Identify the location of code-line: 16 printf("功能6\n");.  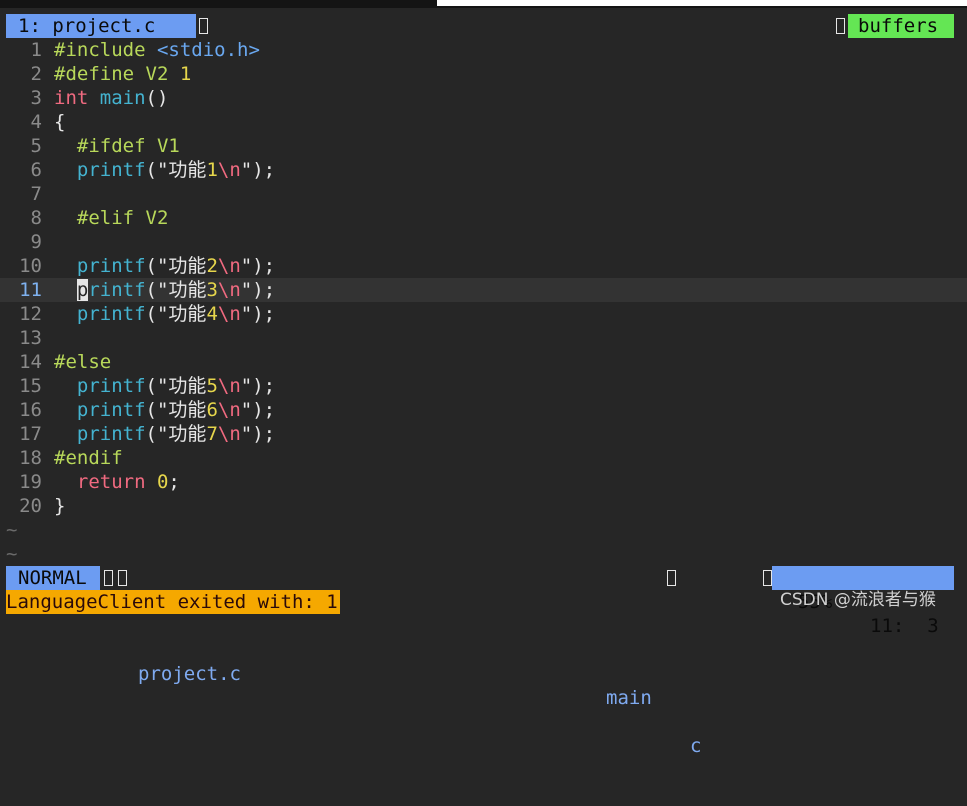
(483, 410).